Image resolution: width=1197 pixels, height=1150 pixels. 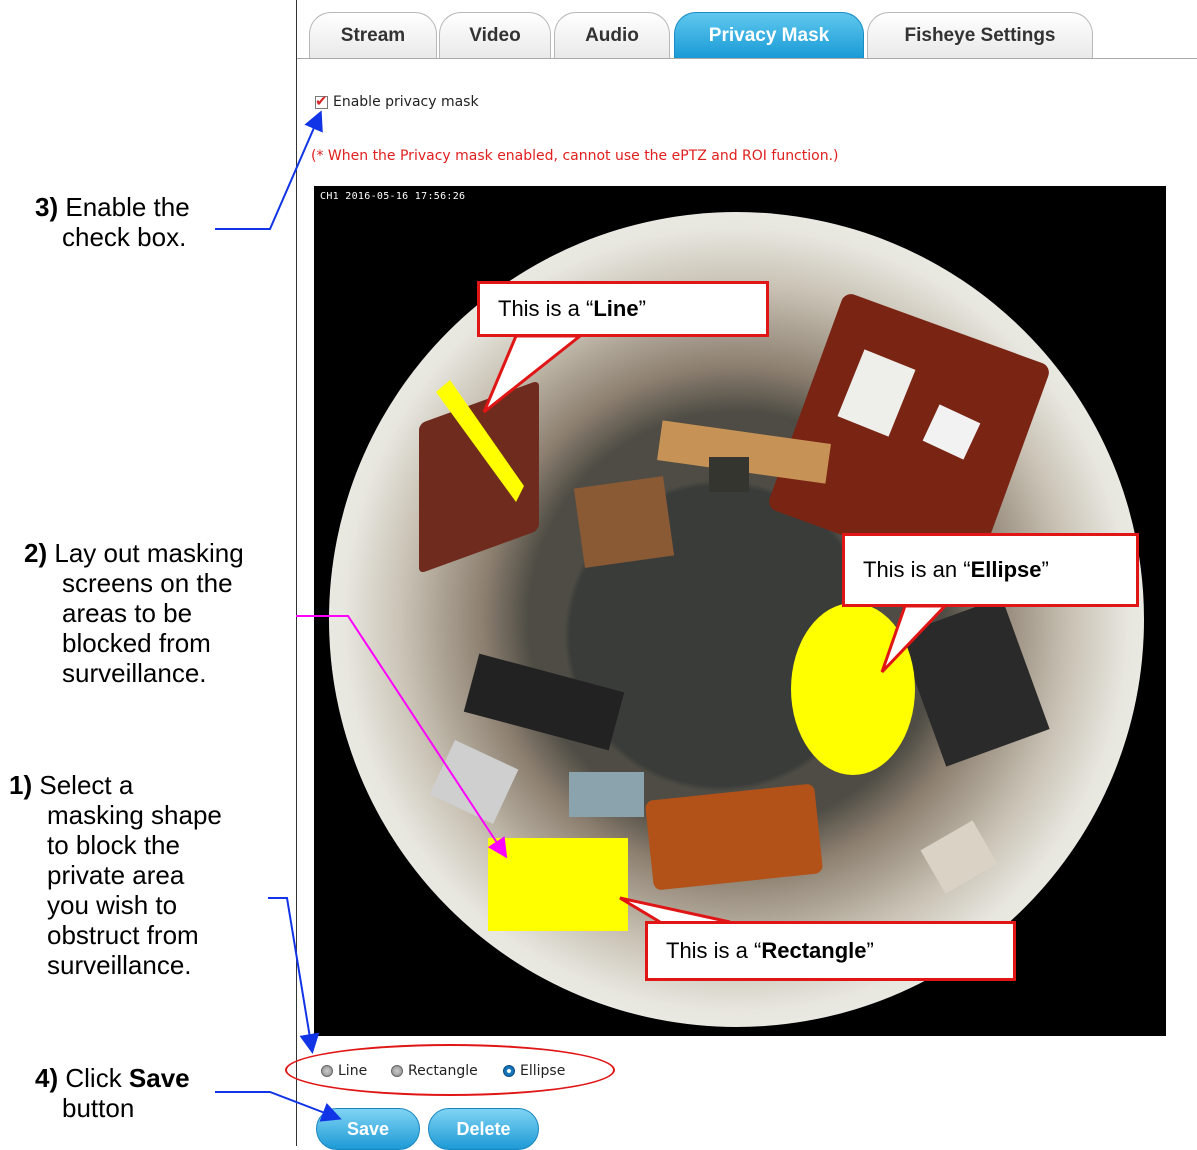 What do you see at coordinates (159, 1078) in the screenshot?
I see `step4-line1b: Save` at bounding box center [159, 1078].